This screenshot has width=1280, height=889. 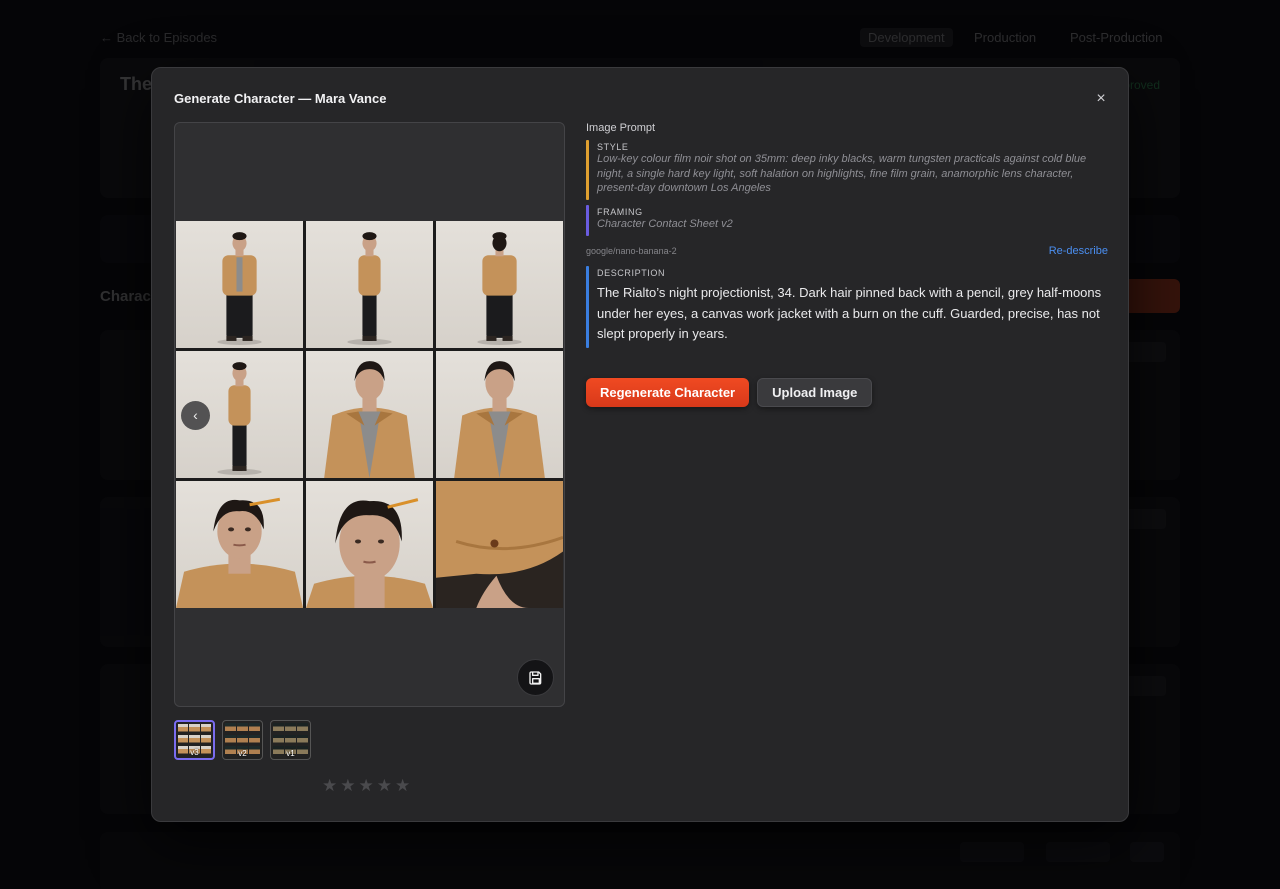 What do you see at coordinates (631, 251) in the screenshot?
I see `model-name: google/nano-banana-2` at bounding box center [631, 251].